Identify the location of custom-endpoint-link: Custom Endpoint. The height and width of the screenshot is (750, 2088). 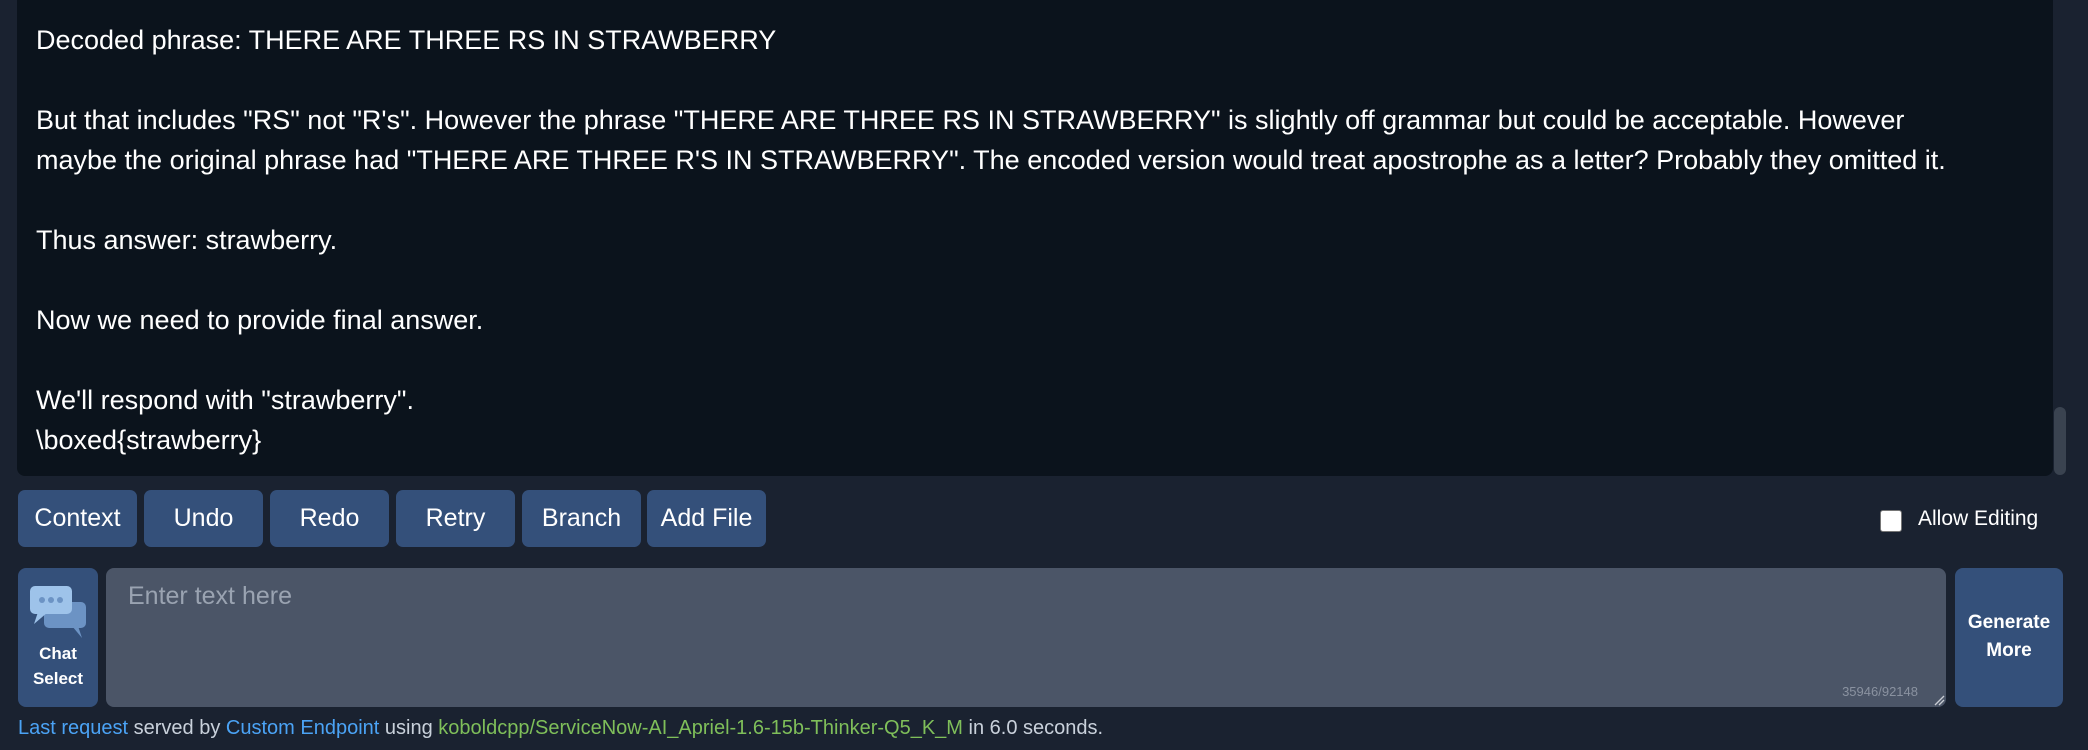
(302, 728).